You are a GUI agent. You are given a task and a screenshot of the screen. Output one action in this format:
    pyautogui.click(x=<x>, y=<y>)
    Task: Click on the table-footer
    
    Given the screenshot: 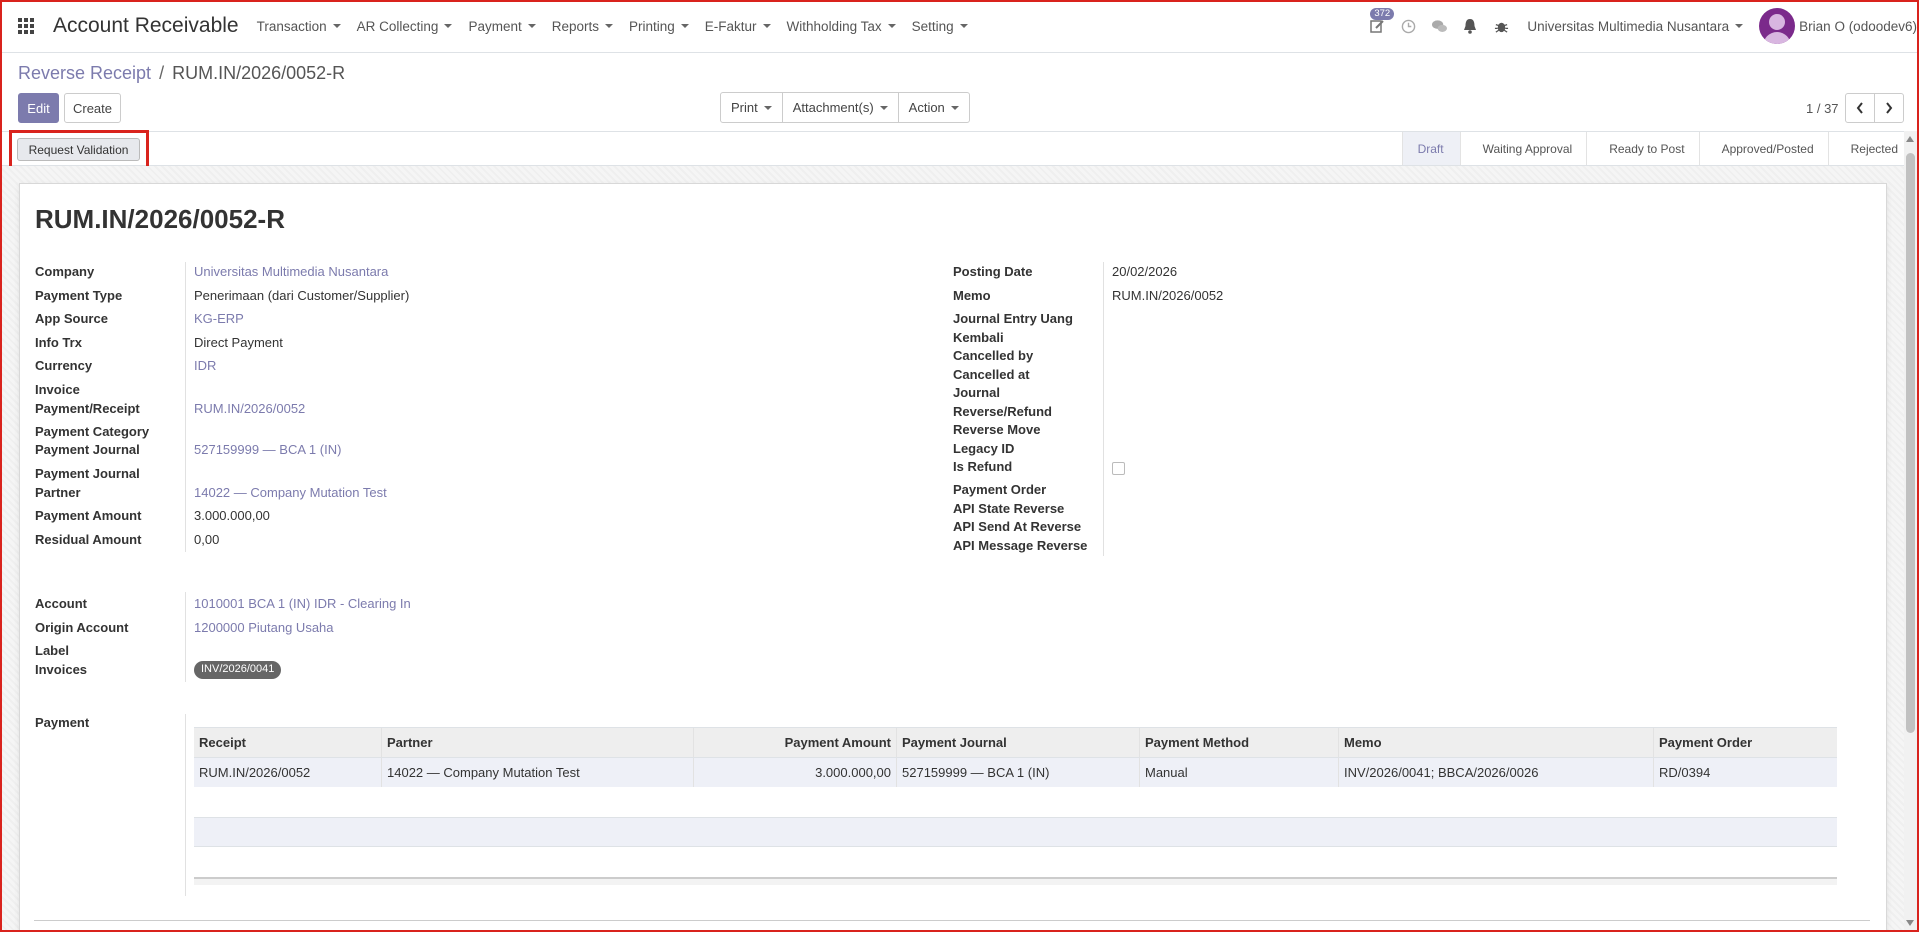 What is the action you would take?
    pyautogui.click(x=1015, y=881)
    